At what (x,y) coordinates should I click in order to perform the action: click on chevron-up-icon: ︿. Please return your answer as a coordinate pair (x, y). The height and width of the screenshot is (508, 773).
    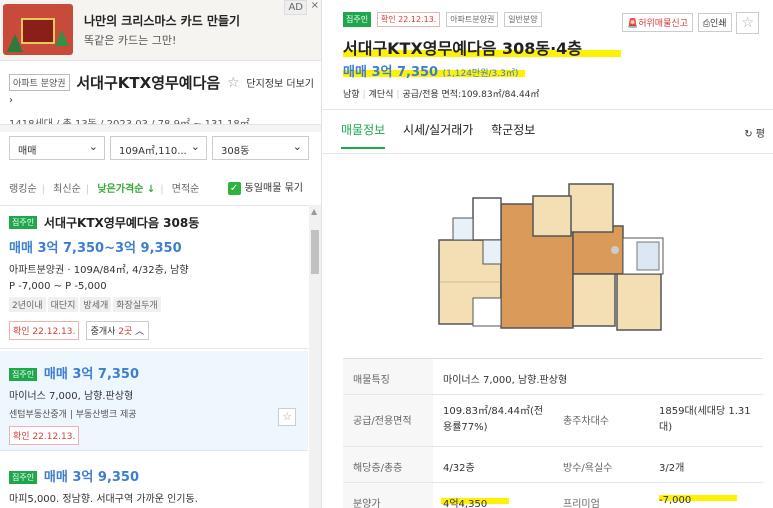
    Looking at the image, I should click on (140, 332).